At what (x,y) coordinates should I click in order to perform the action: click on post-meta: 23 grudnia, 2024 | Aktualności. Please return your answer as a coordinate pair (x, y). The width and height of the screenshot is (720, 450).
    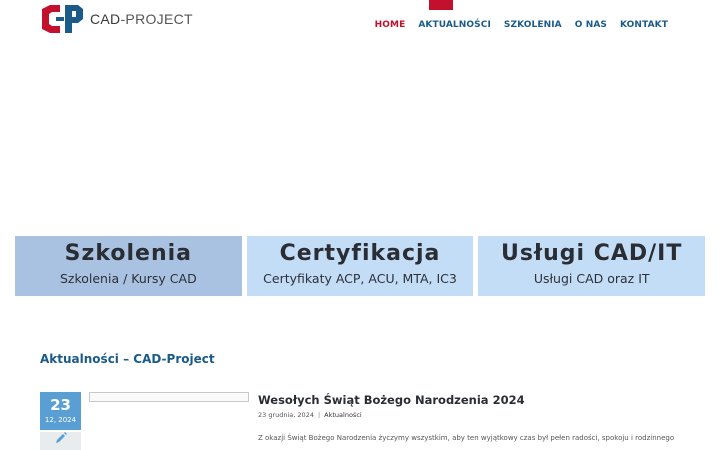
    Looking at the image, I should click on (310, 415).